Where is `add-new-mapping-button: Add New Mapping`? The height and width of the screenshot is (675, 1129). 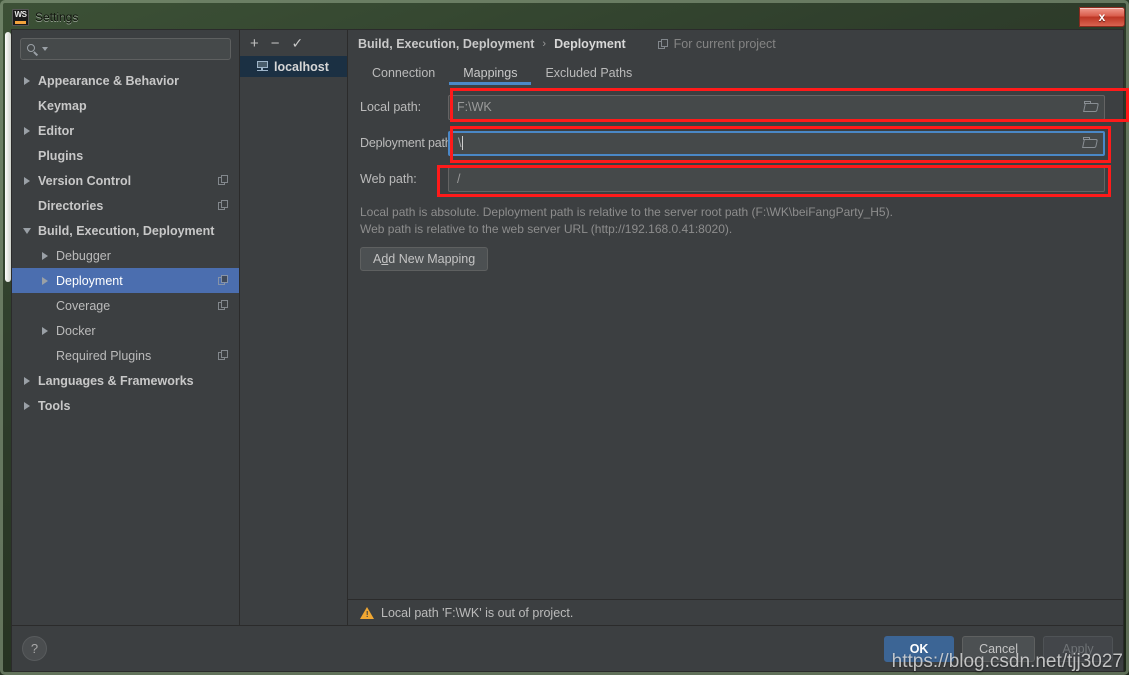
add-new-mapping-button: Add New Mapping is located at coordinates (424, 259).